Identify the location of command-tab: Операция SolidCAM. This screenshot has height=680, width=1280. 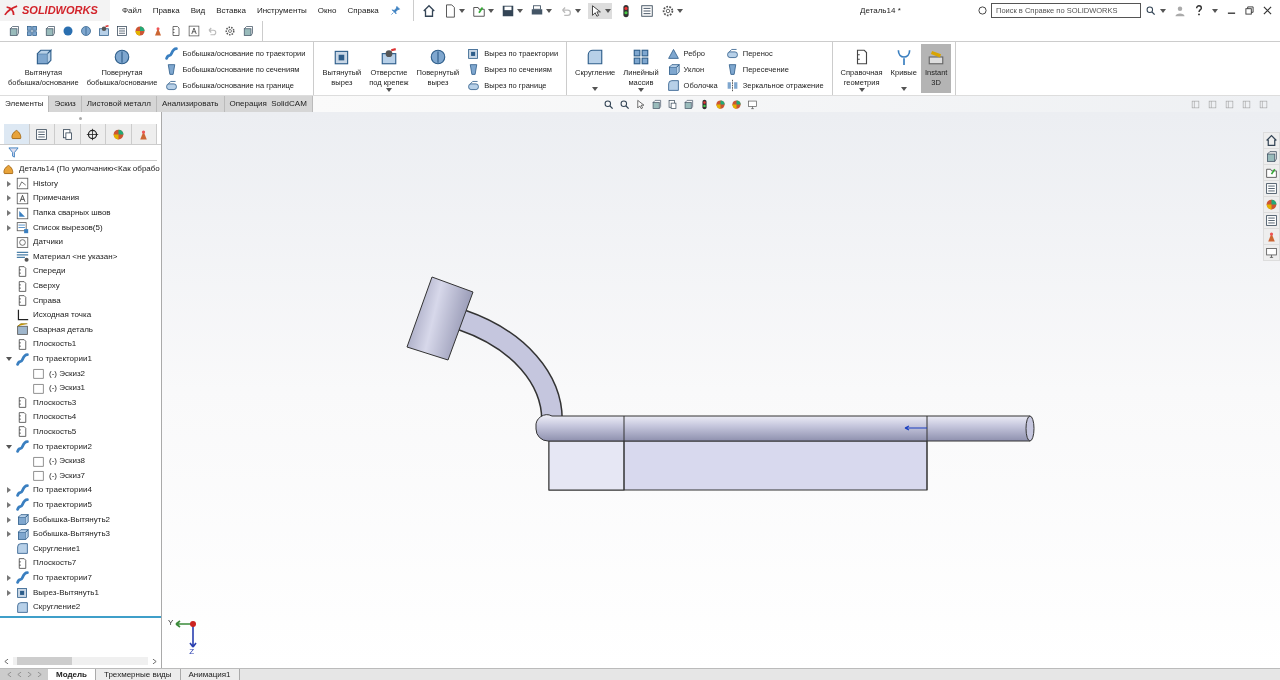
(268, 104).